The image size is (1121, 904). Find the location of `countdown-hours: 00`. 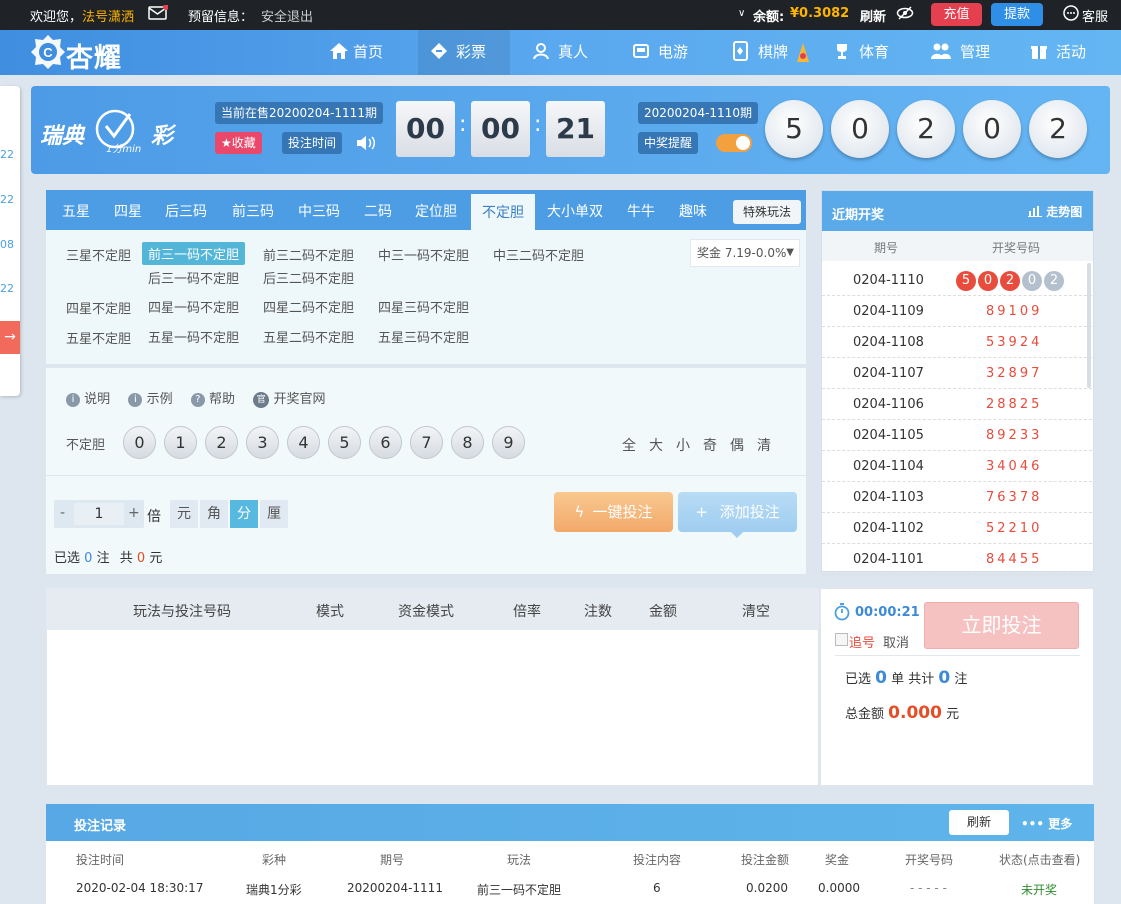

countdown-hours: 00 is located at coordinates (425, 129).